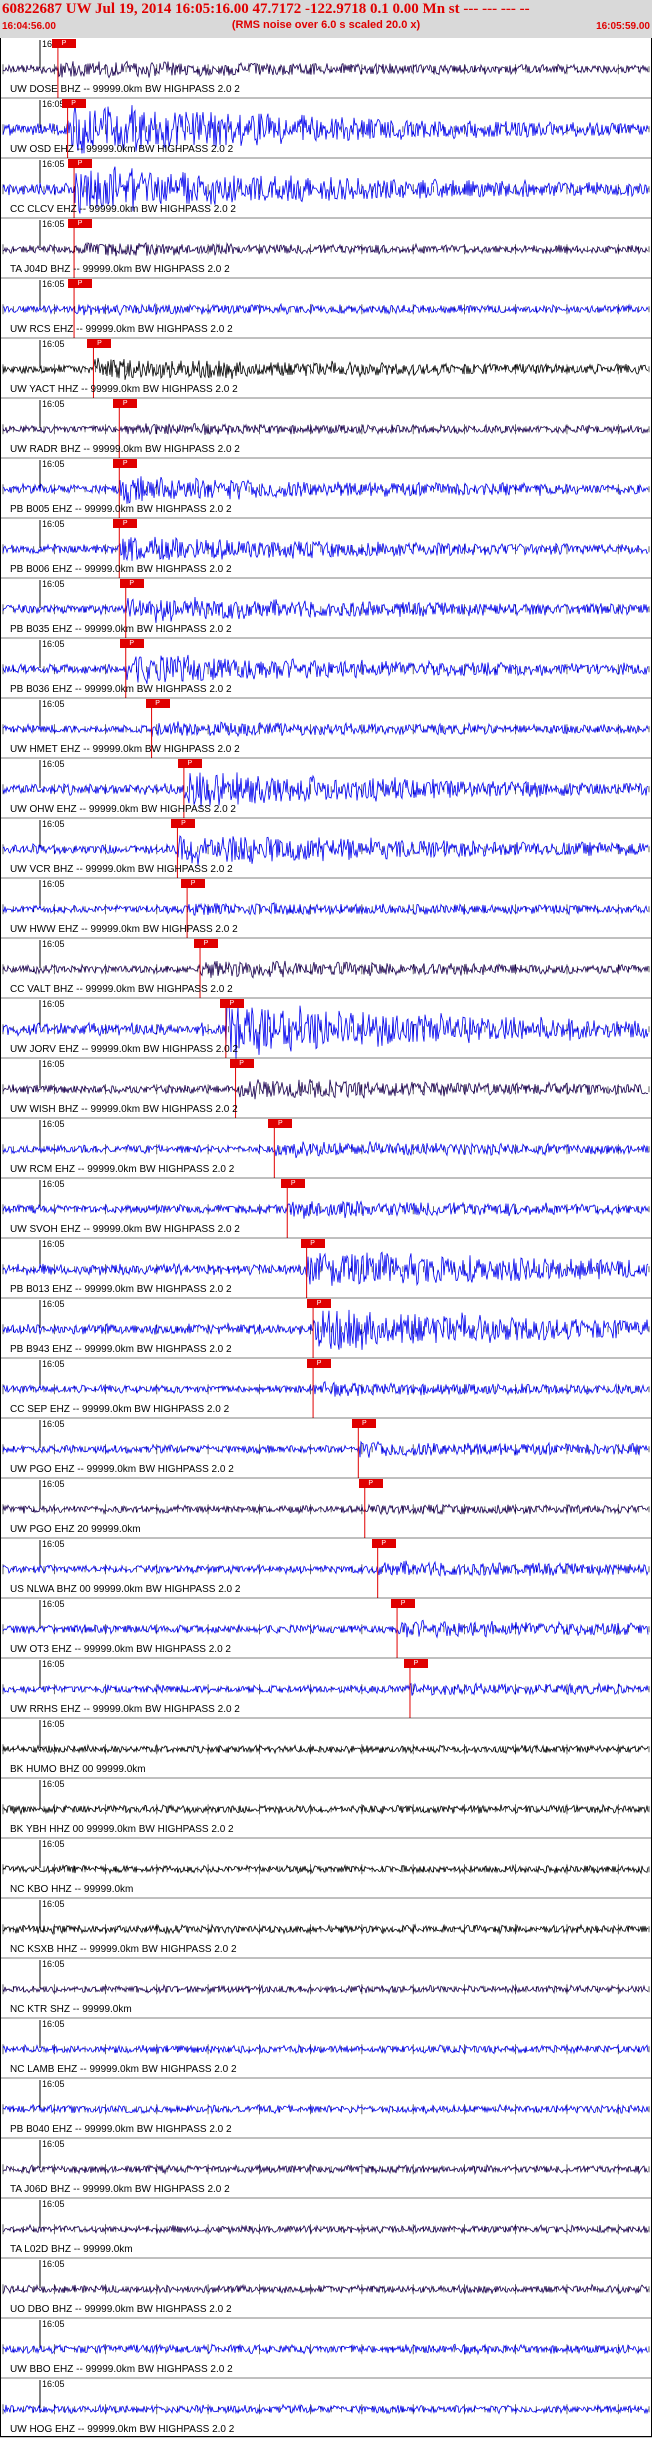 The image size is (652, 2438). Describe the element at coordinates (71, 2009) in the screenshot. I see `station-label: NC KTR SHZ -- 99999.0km` at that location.